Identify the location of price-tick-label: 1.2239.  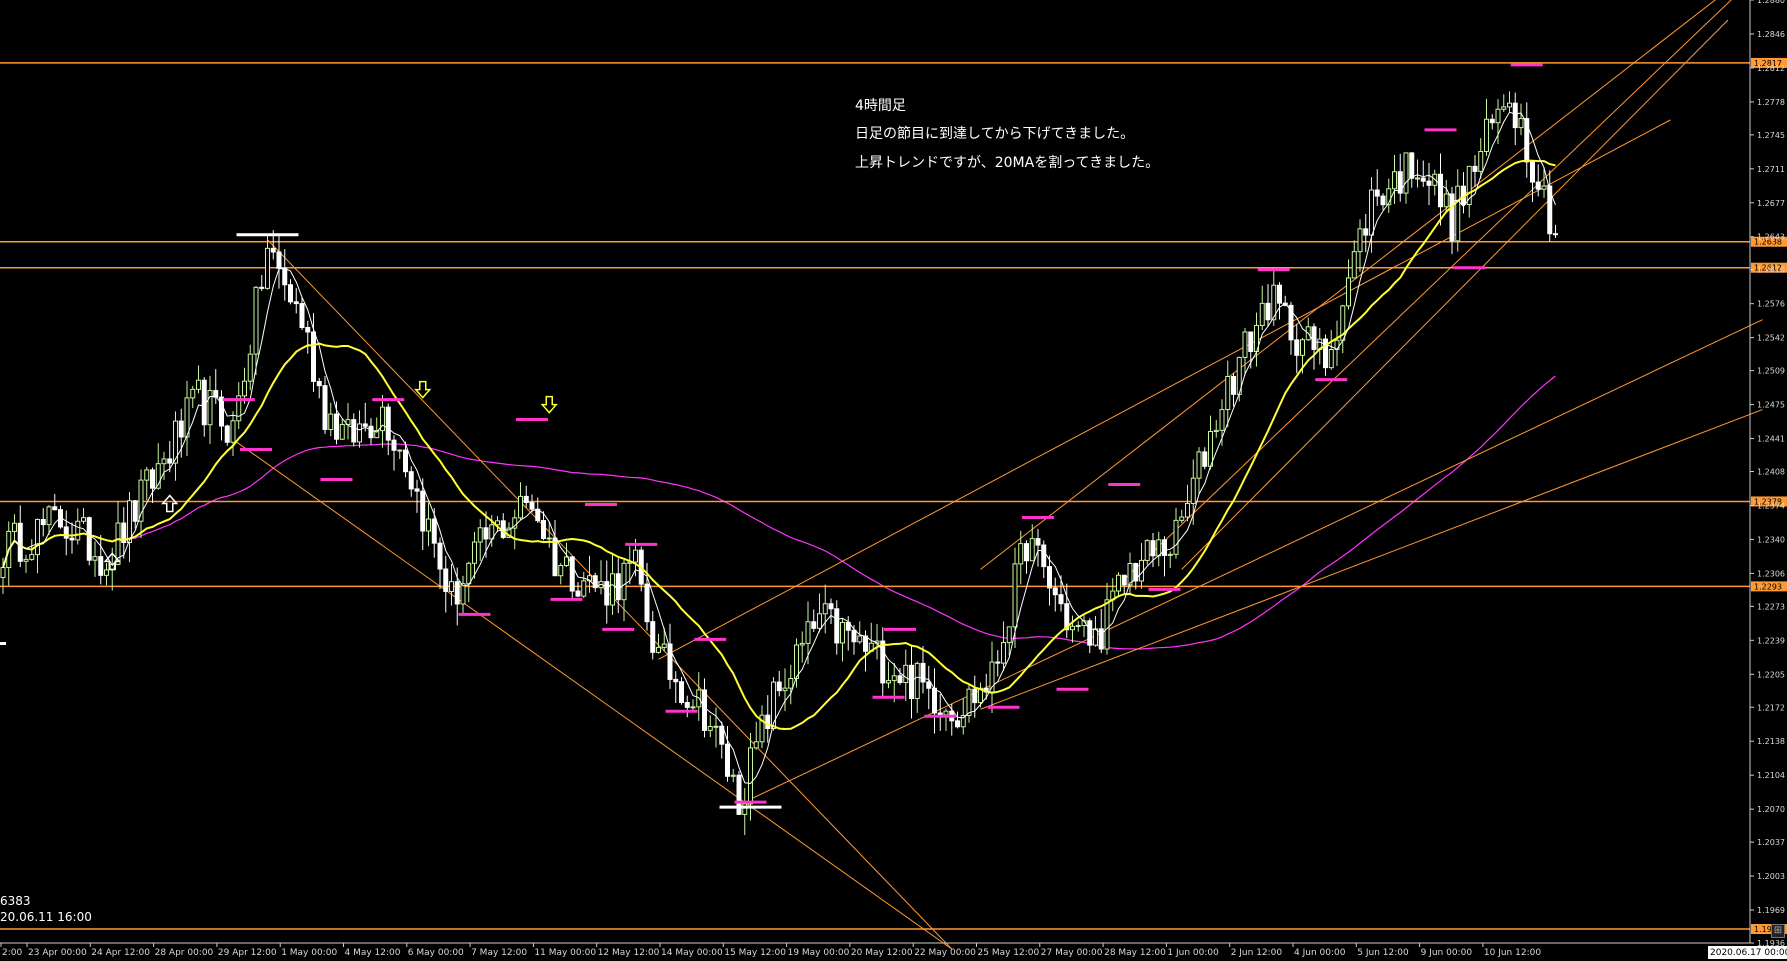
(1771, 640).